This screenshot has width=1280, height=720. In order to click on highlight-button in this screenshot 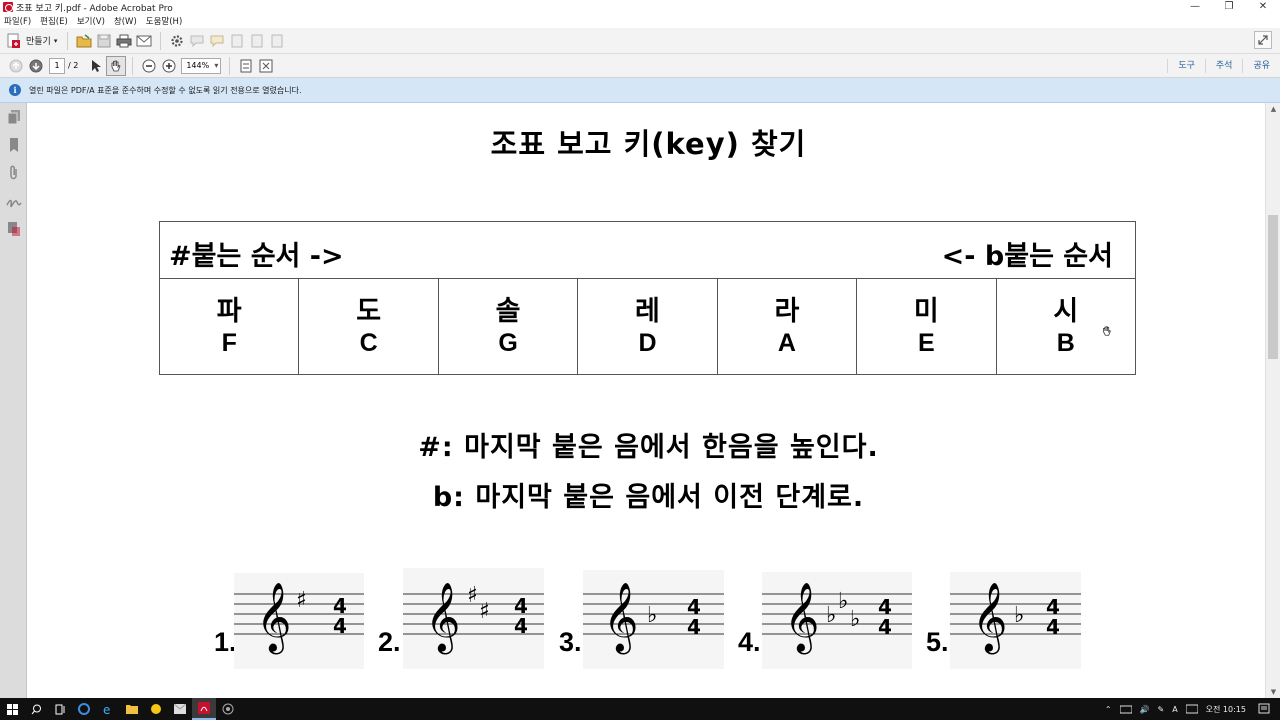, I will do `click(217, 41)`.